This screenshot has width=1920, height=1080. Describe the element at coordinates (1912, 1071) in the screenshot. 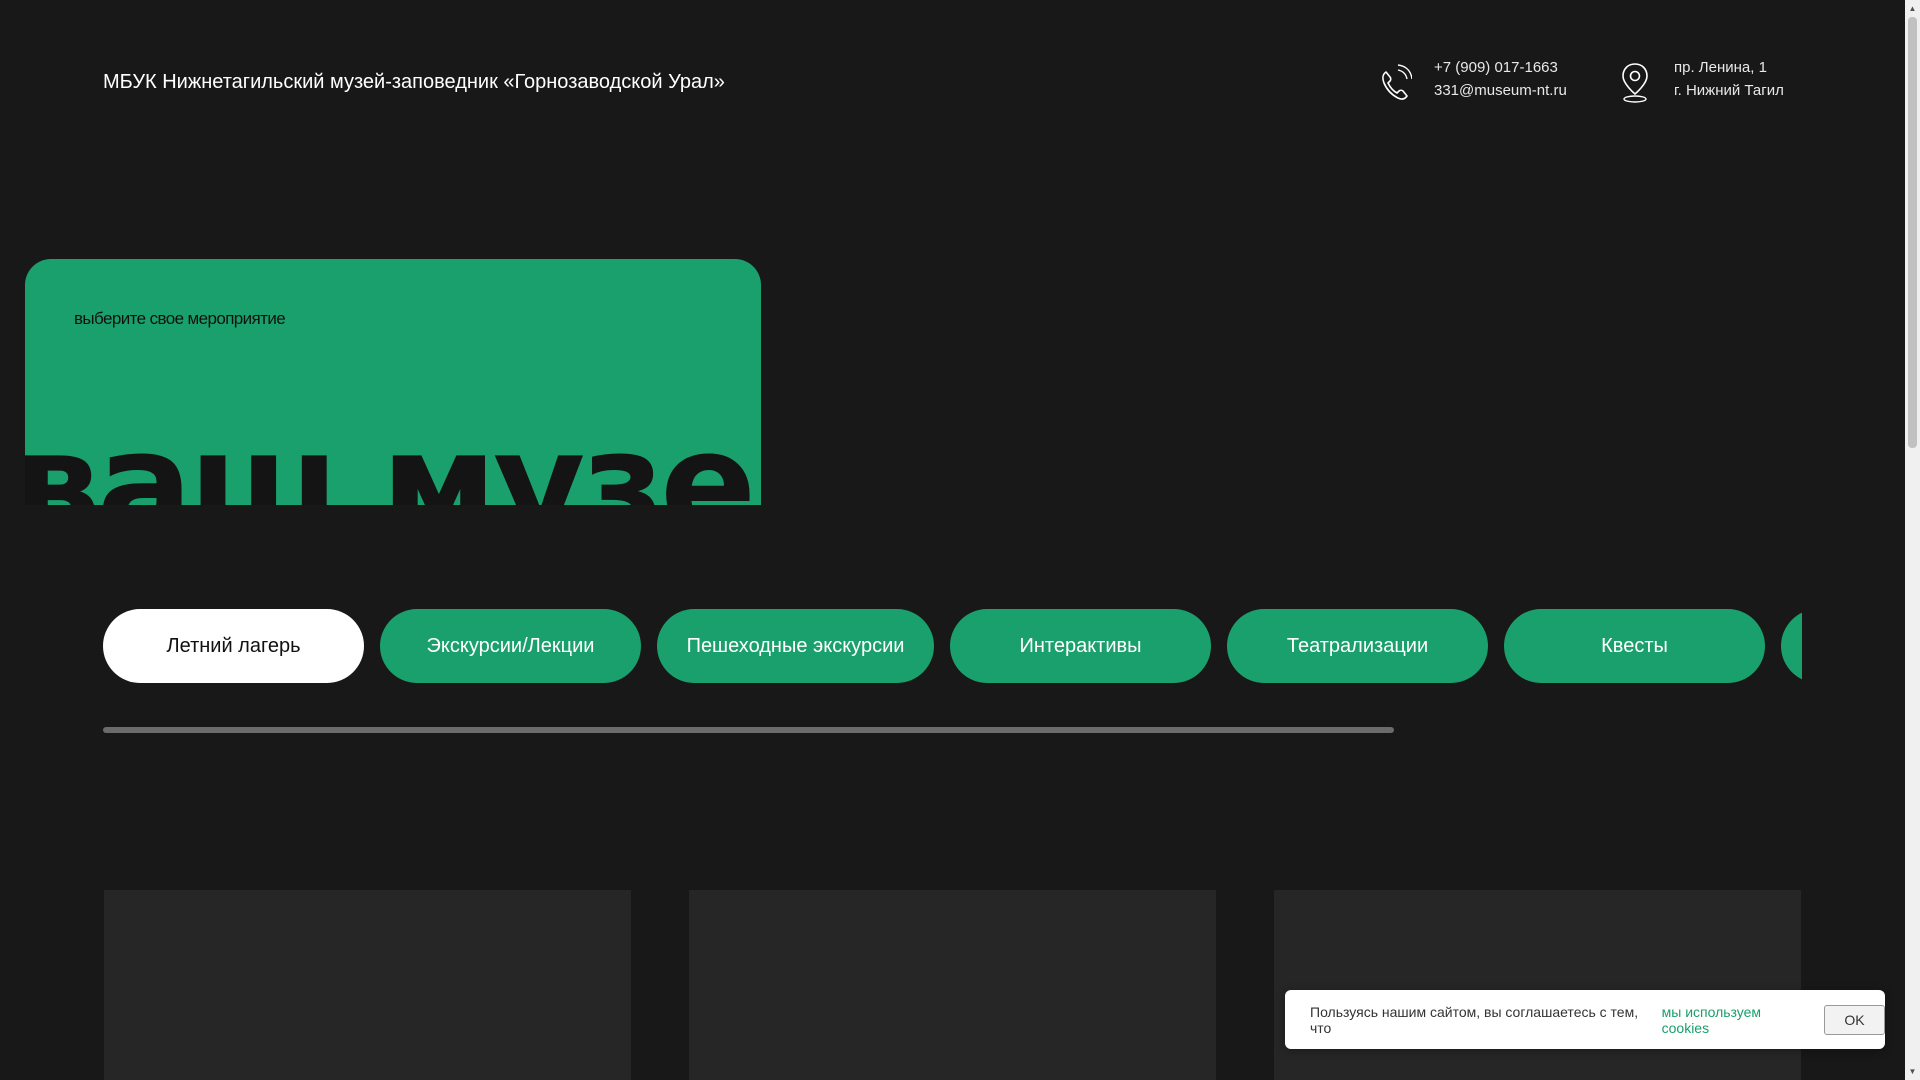

I see `scroll-down-icon: ▼` at that location.